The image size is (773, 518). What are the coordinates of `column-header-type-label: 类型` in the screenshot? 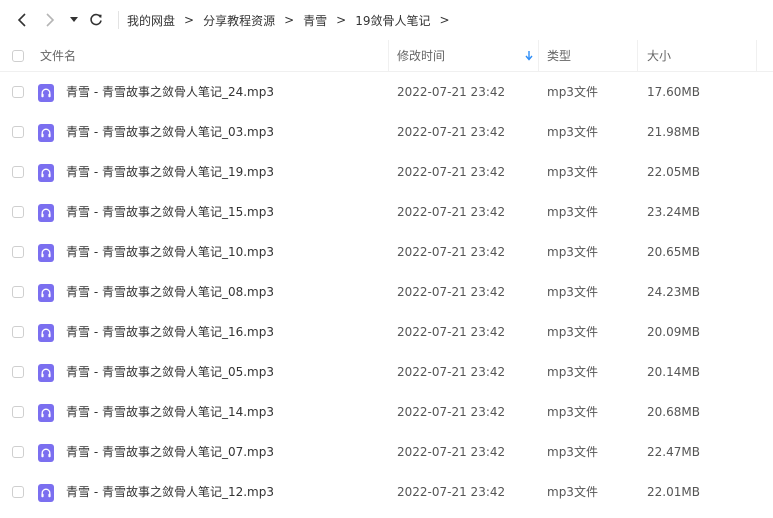 It's located at (559, 56).